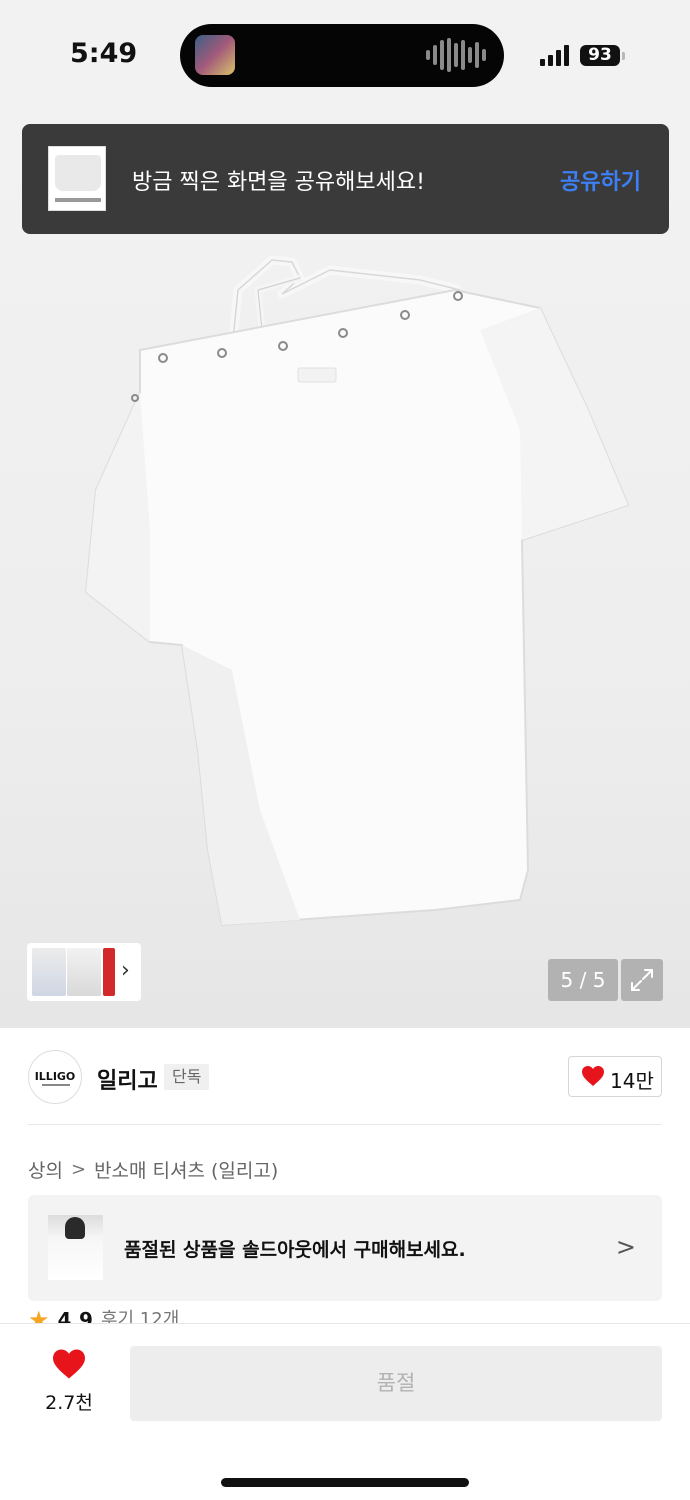  Describe the element at coordinates (75, 1247) in the screenshot. I see `soldout-banner-image` at that location.